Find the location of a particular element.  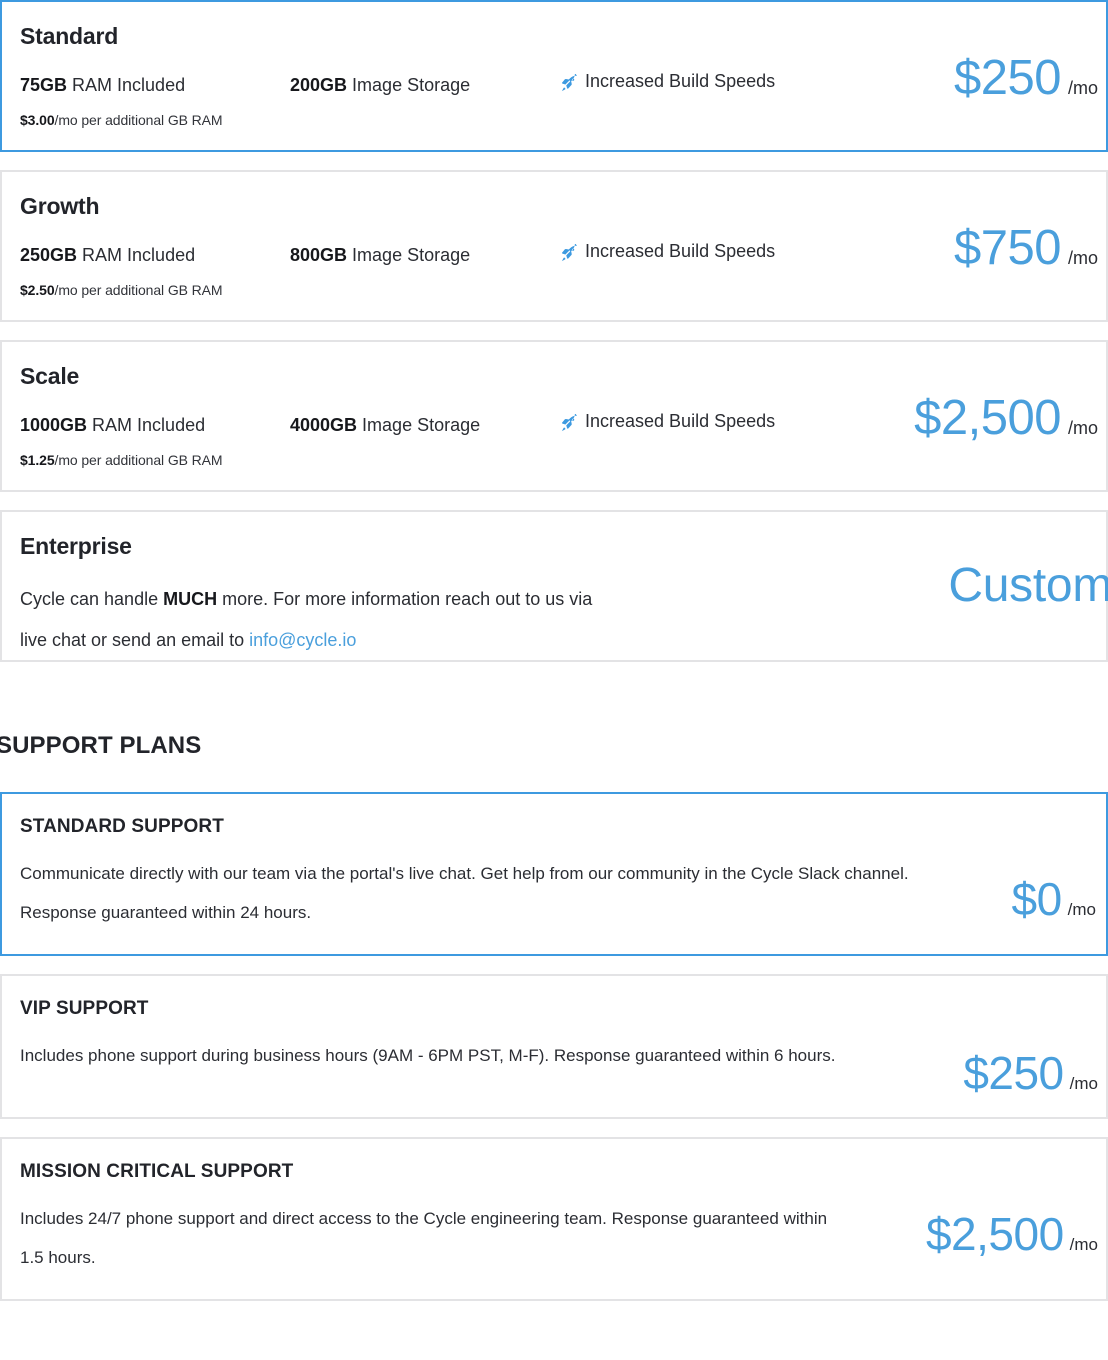

plan-note: $1.25/mo per additional GB RAM is located at coordinates (563, 460).